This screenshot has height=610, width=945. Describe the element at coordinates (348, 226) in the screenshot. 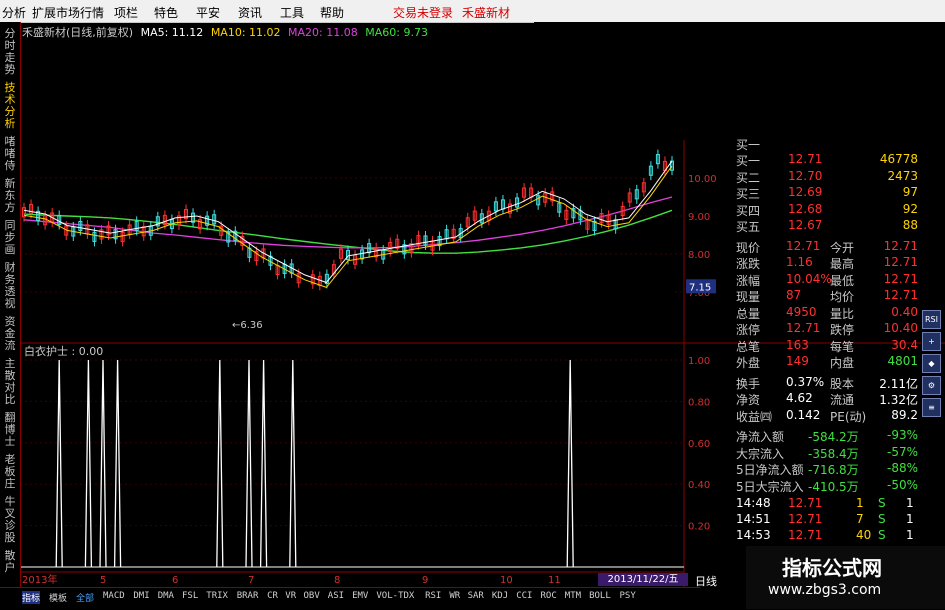

I see `ma10-line` at that location.